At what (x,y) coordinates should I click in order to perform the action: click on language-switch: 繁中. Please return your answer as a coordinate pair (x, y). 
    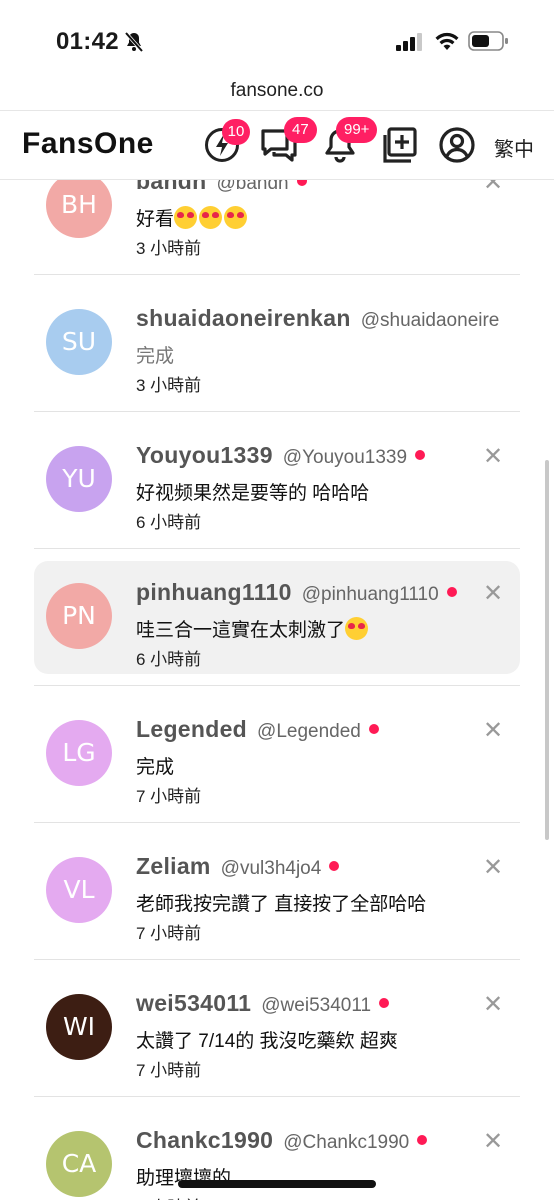
    Looking at the image, I should click on (514, 147).